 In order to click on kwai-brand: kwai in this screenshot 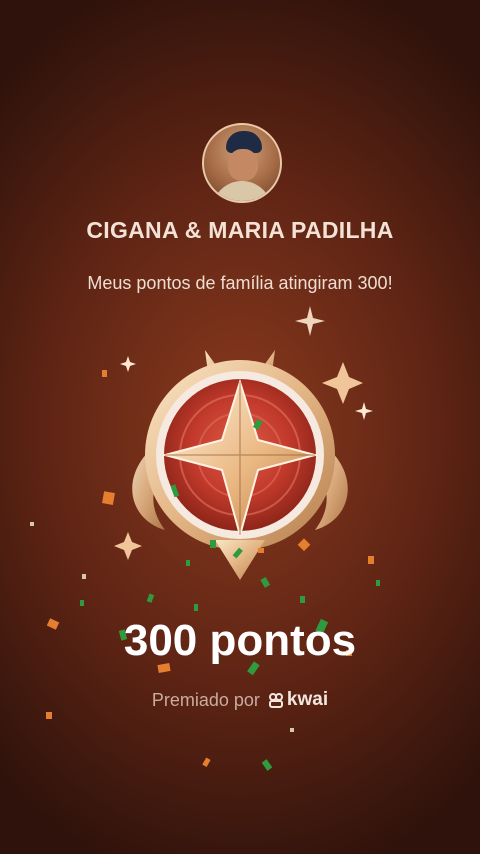, I will do `click(298, 700)`.